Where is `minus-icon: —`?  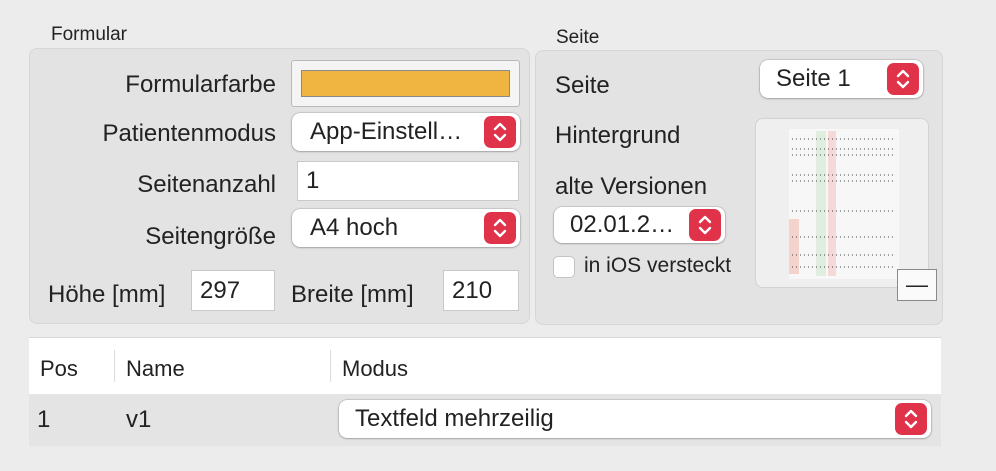 minus-icon: — is located at coordinates (917, 284).